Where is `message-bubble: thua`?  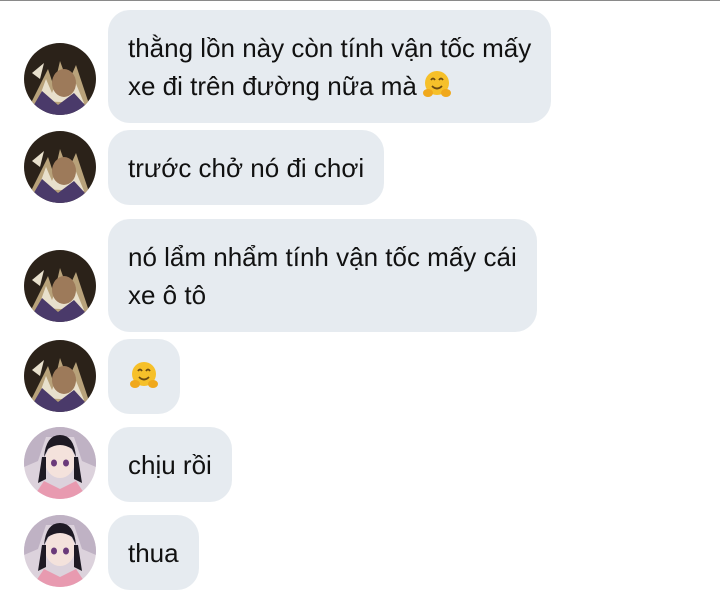
message-bubble: thua is located at coordinates (153, 552).